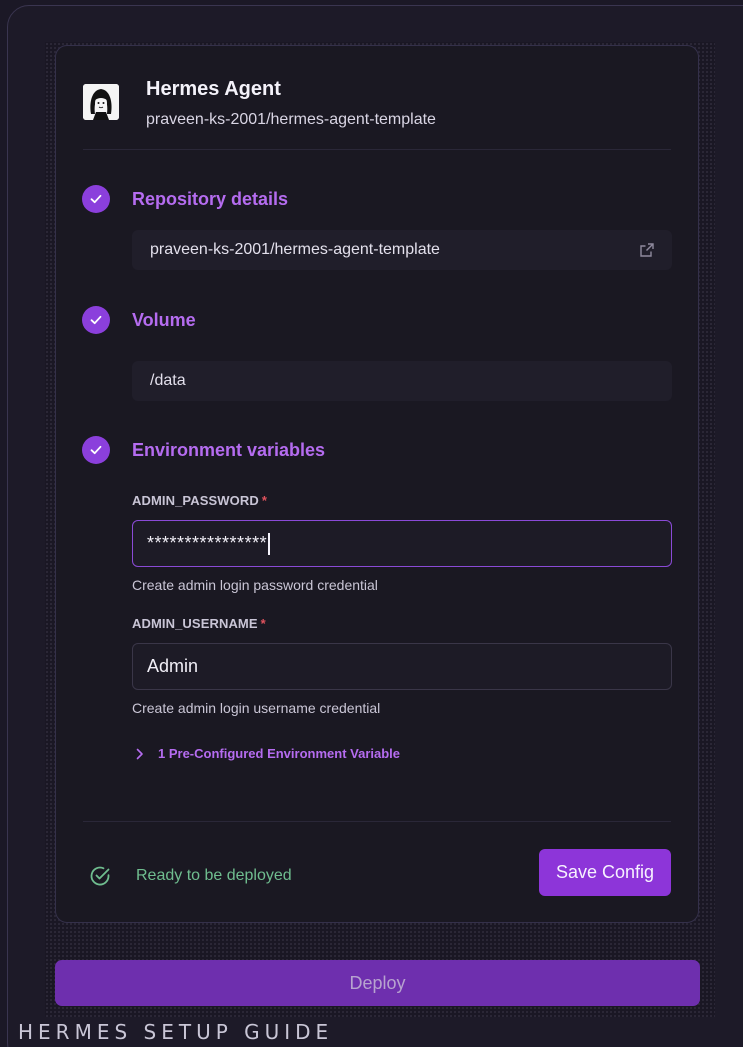 Image resolution: width=743 pixels, height=1047 pixels. I want to click on step-title-environment: Environment variables, so click(229, 450).